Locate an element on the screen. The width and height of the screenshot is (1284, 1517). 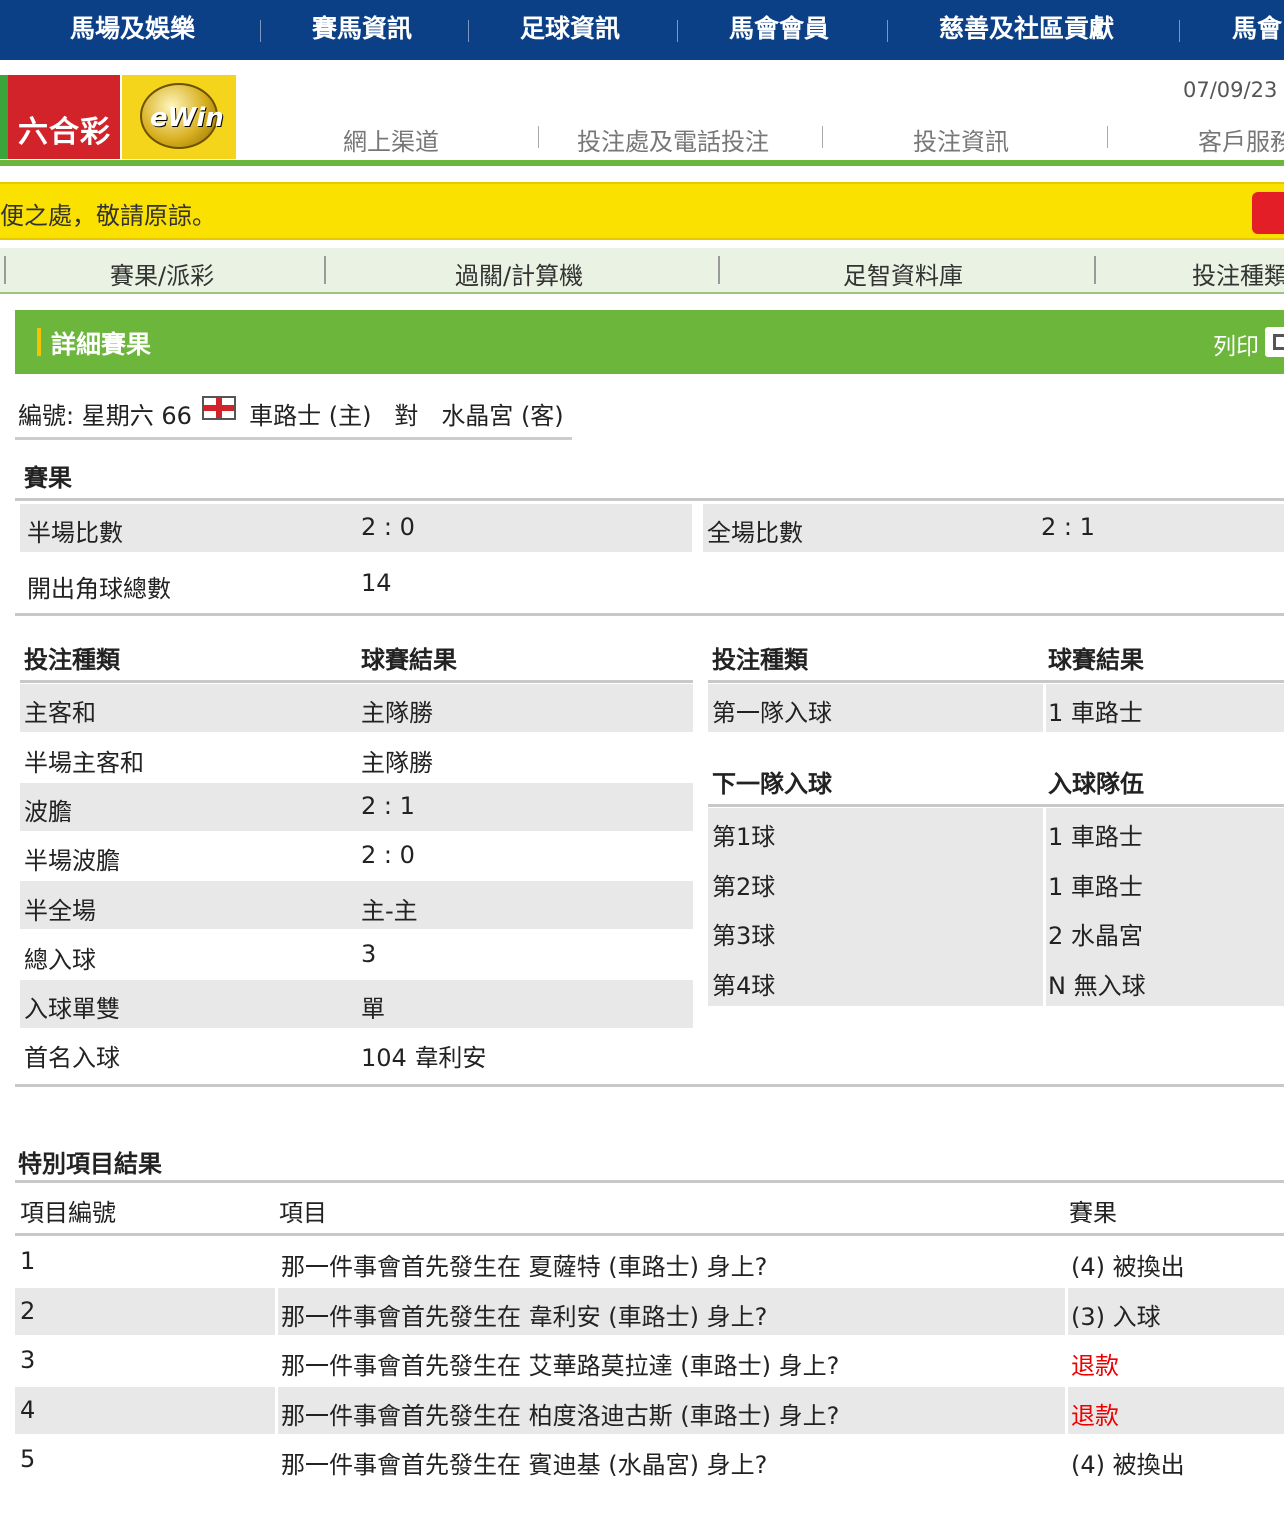
section-title: 詳細賽果 is located at coordinates (101, 344).